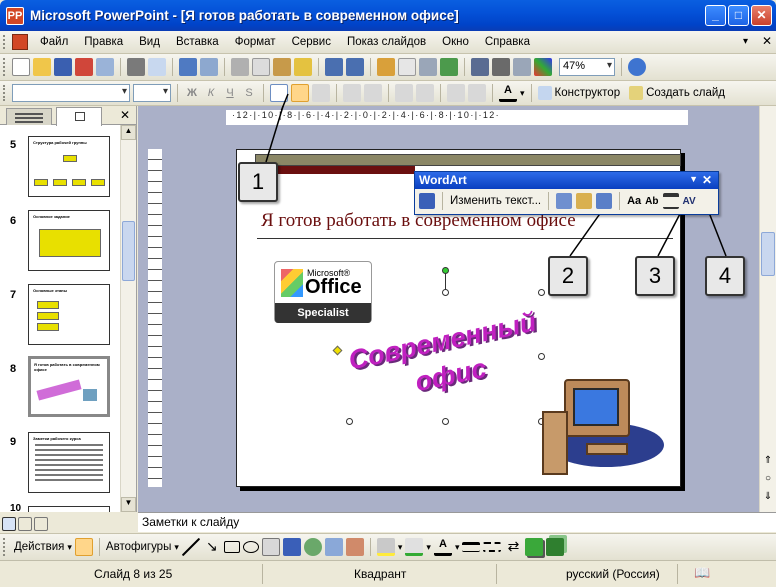  Describe the element at coordinates (231, 547) in the screenshot. I see `rectangle-icon` at that location.